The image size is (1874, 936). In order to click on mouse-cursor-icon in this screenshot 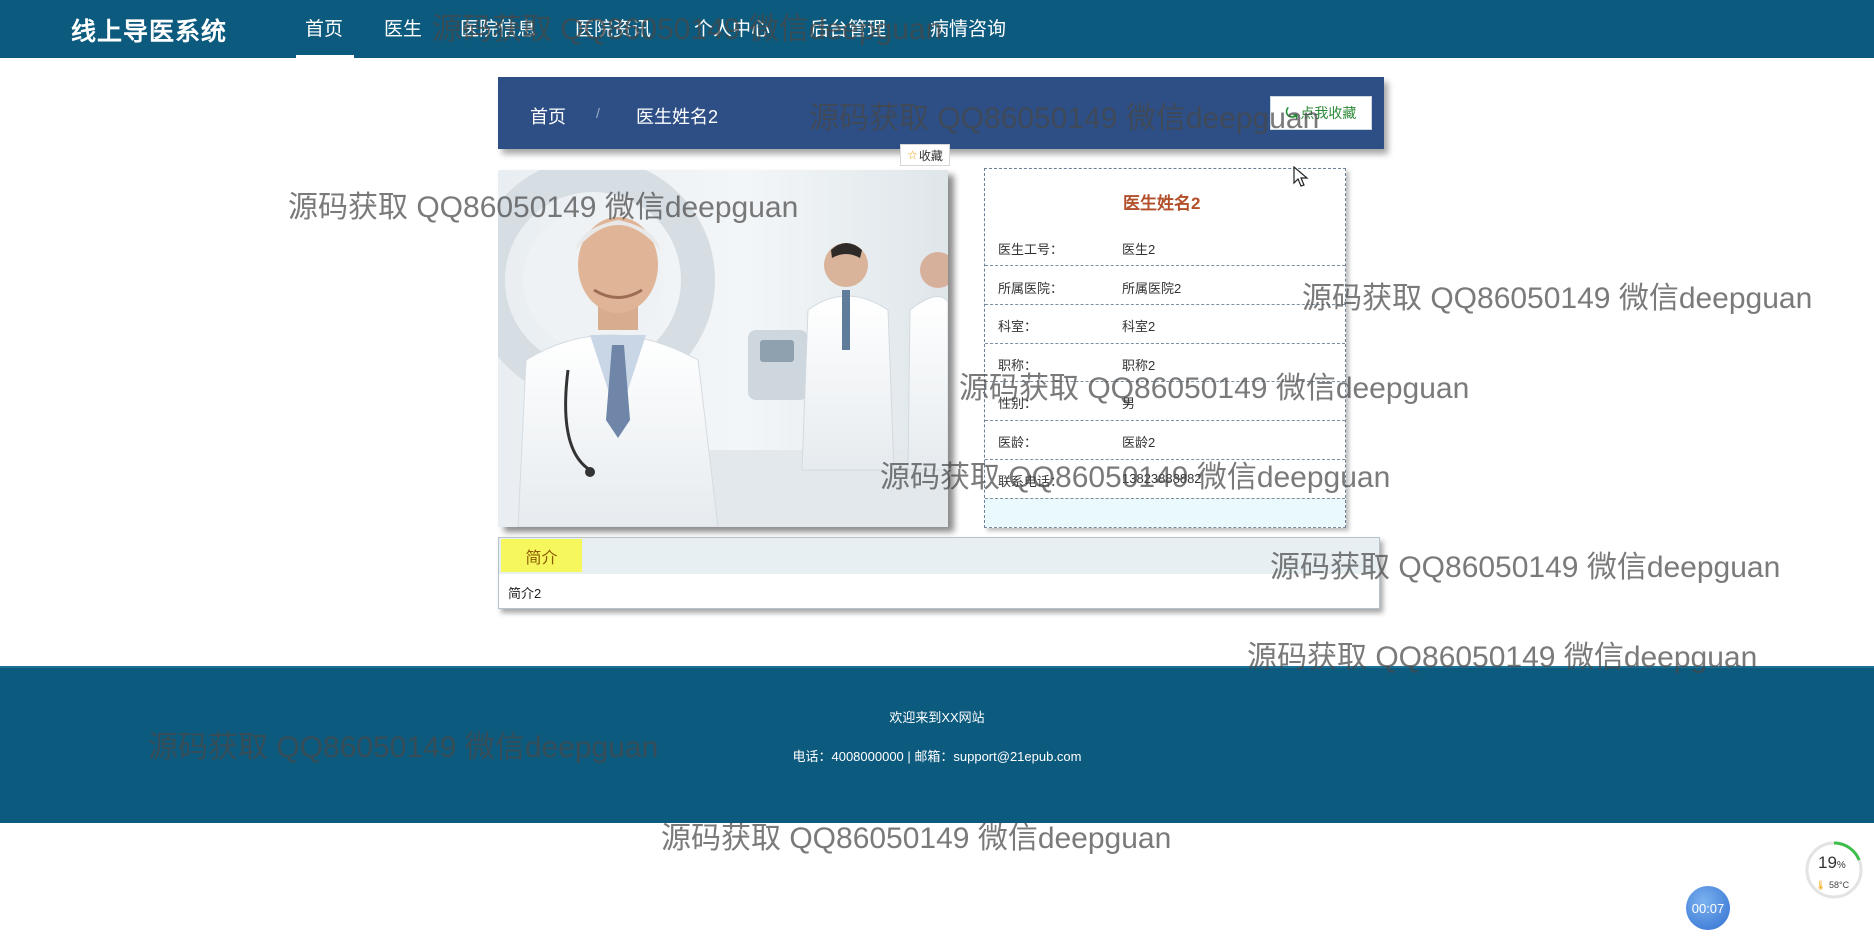, I will do `click(1301, 176)`.